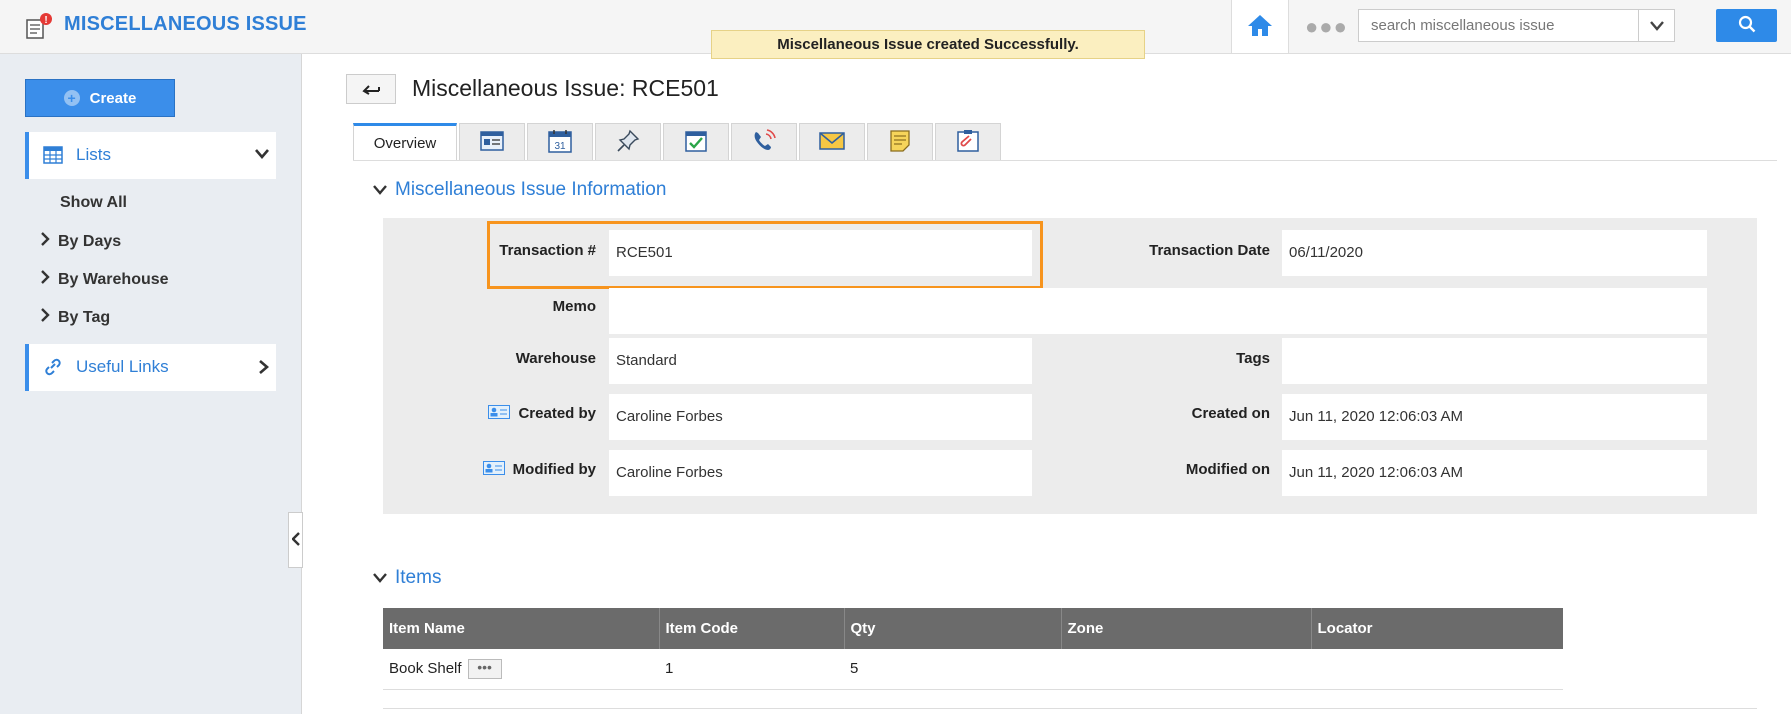 Image resolution: width=1791 pixels, height=714 pixels. I want to click on modified-by-label: Modified by, so click(518, 470).